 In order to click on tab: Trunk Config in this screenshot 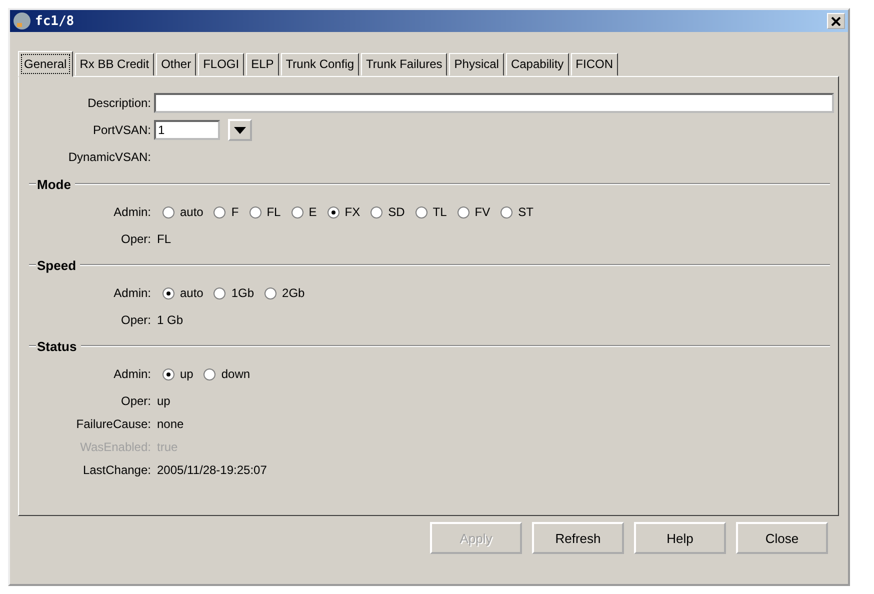, I will do `click(320, 64)`.